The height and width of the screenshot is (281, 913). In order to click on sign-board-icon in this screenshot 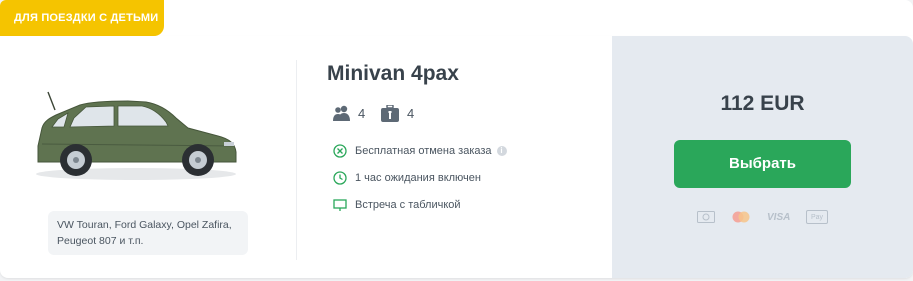, I will do `click(340, 205)`.